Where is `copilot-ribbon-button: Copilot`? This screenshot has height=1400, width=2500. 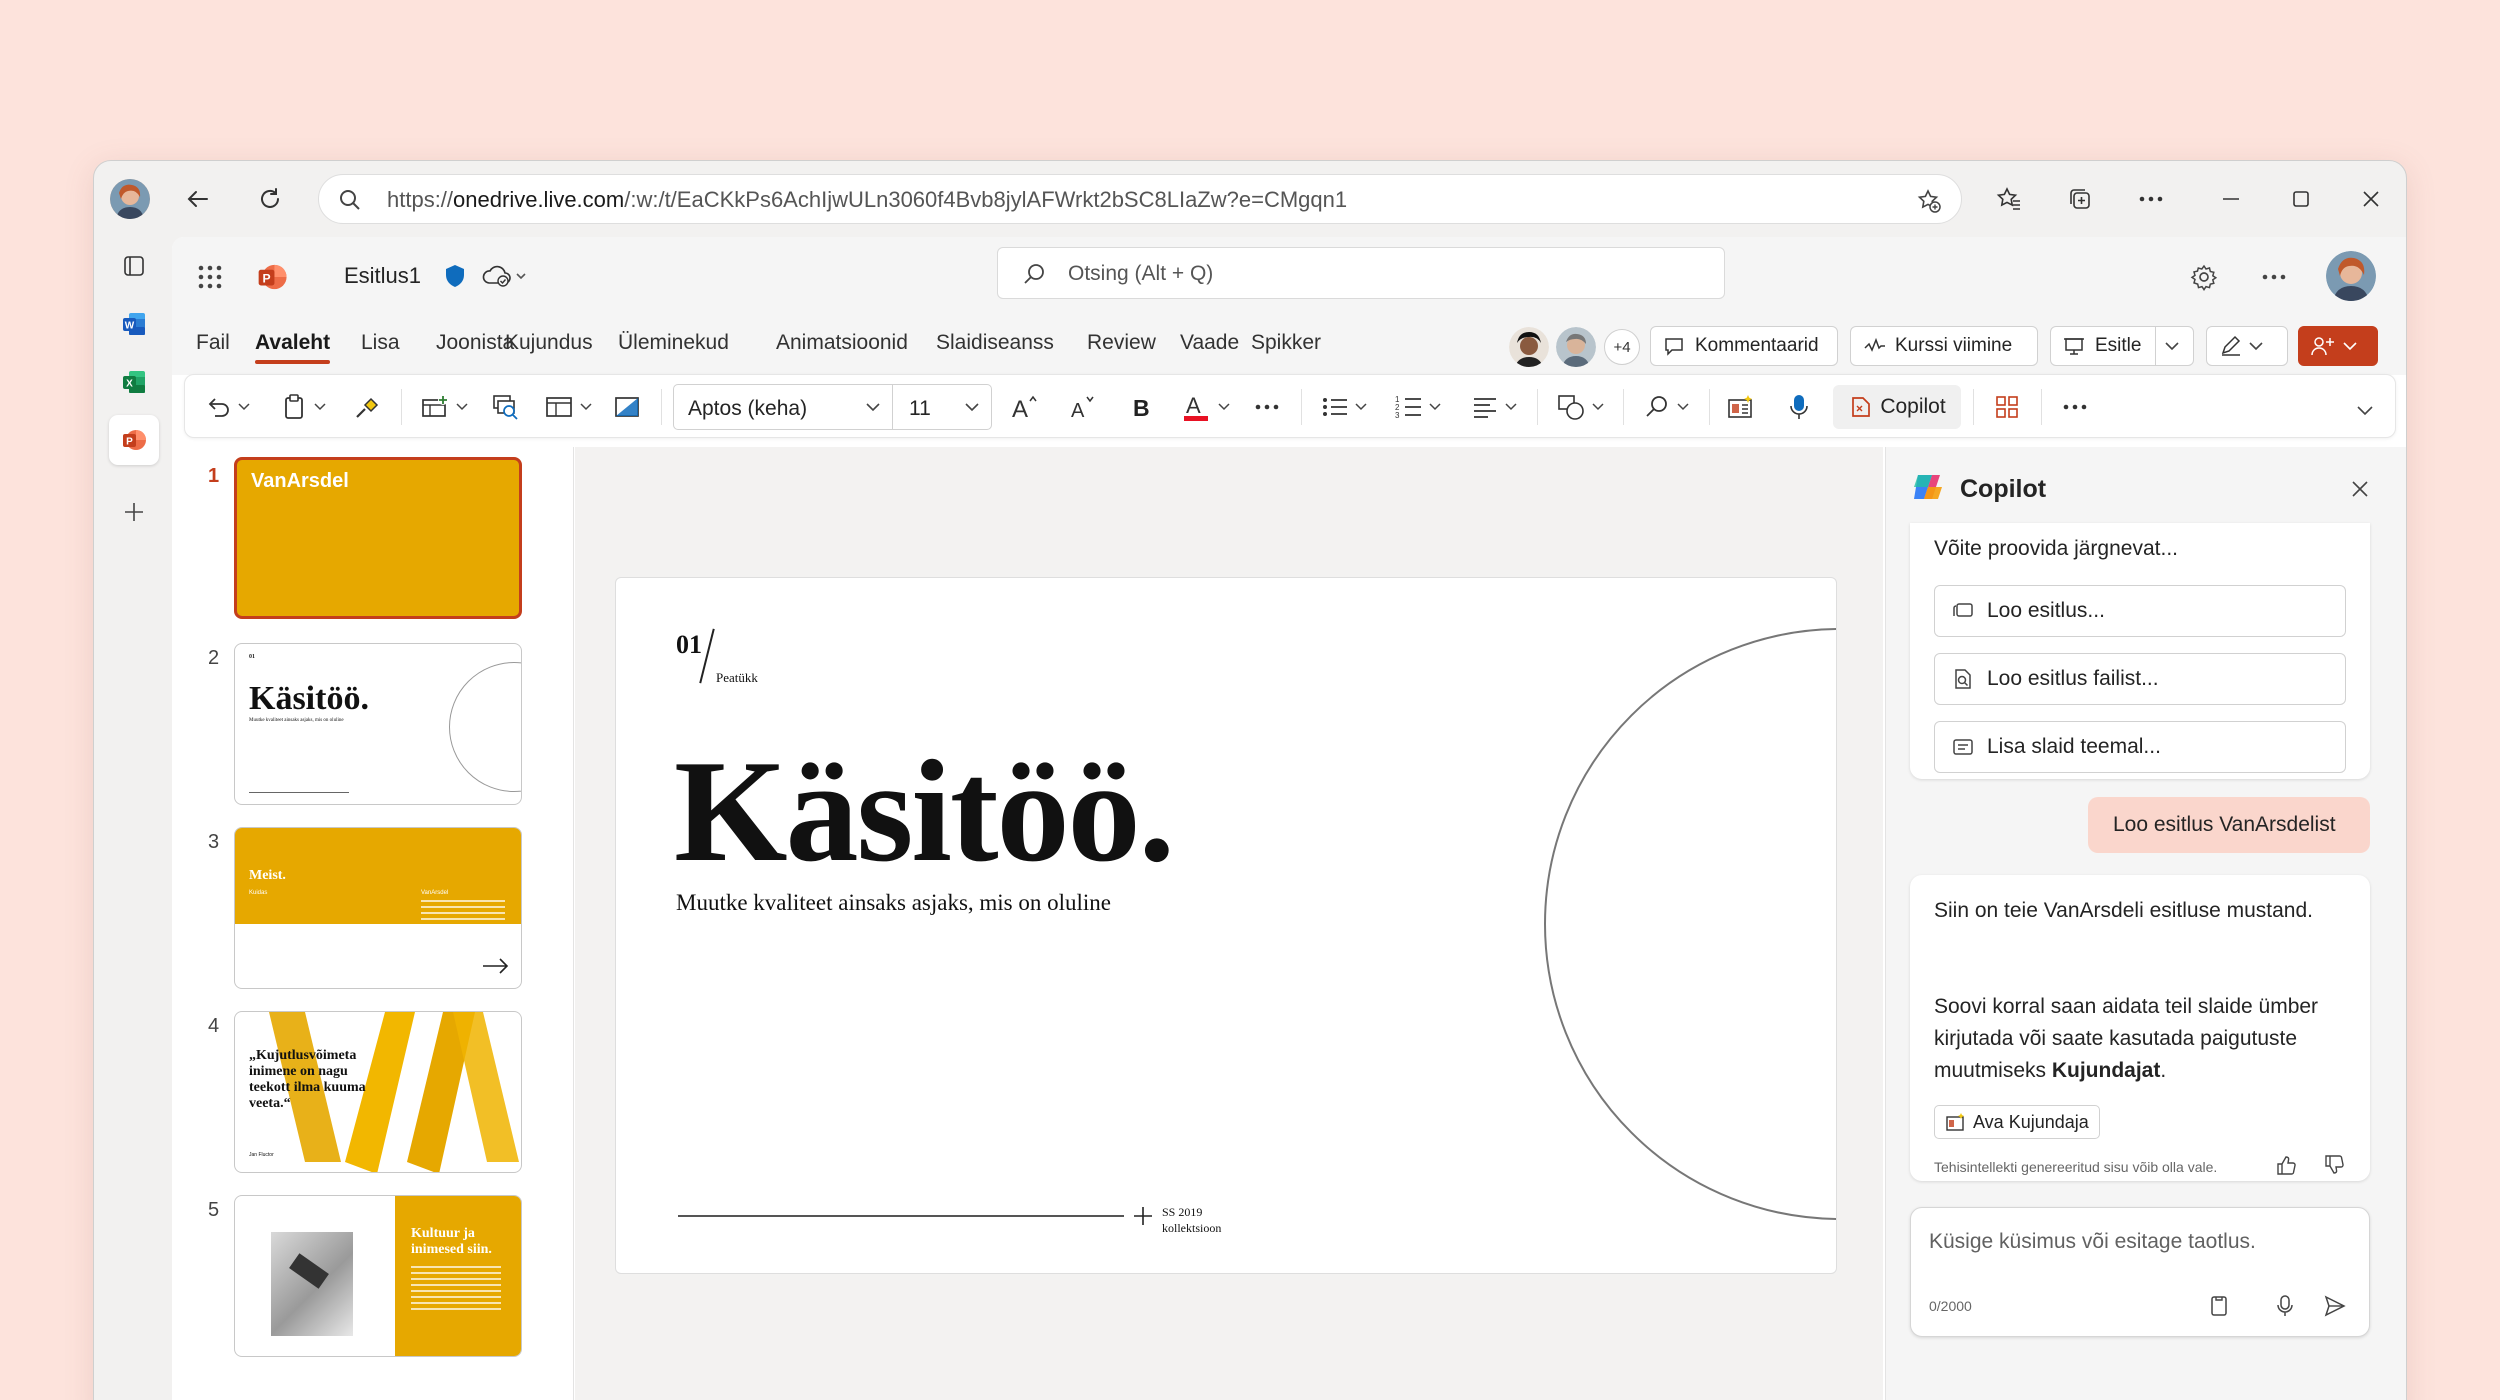
copilot-ribbon-button: Copilot is located at coordinates (1897, 407).